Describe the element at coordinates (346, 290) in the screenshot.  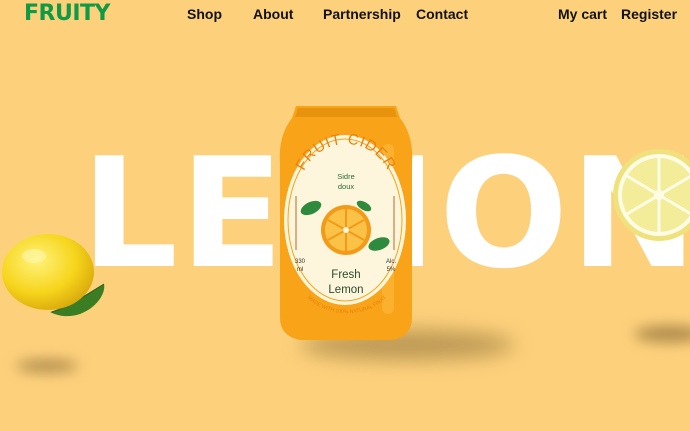
I see `flavor-line2: Lemon` at that location.